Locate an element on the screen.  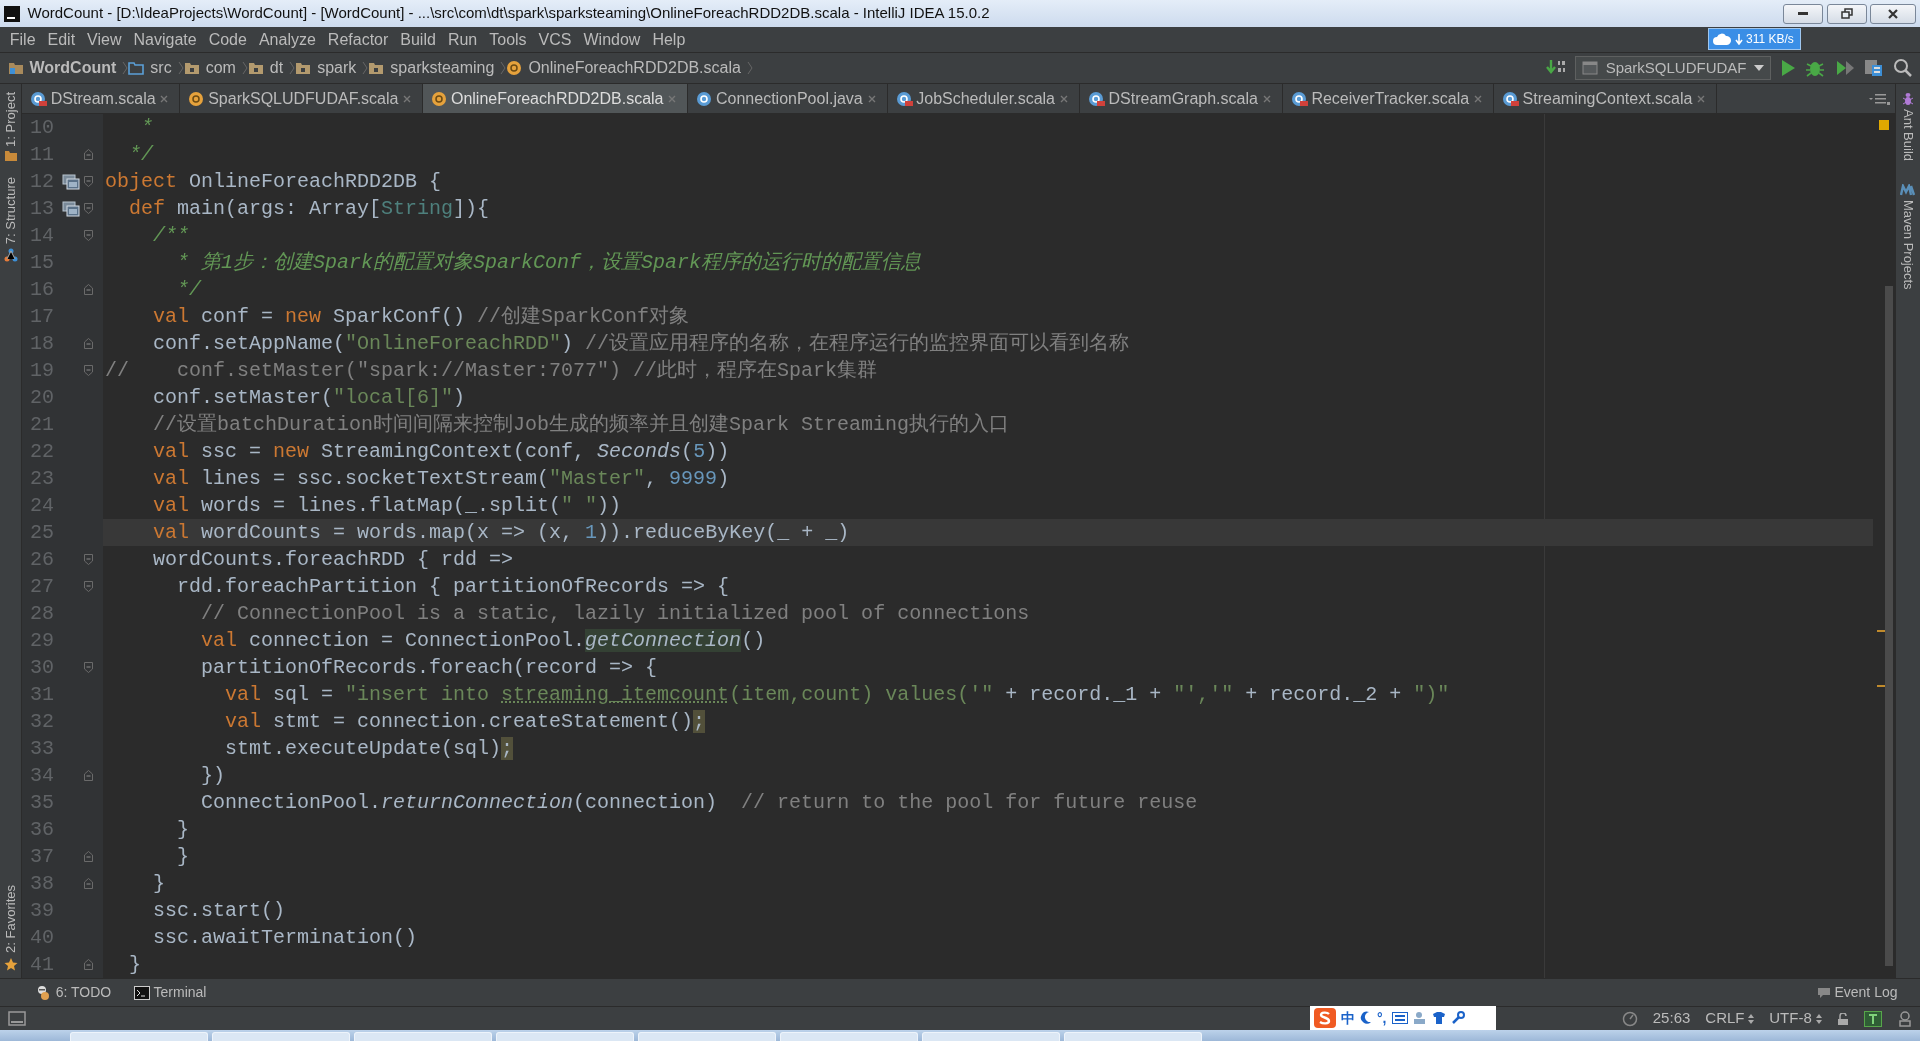
caret-position: 25:63 is located at coordinates (1671, 1018).